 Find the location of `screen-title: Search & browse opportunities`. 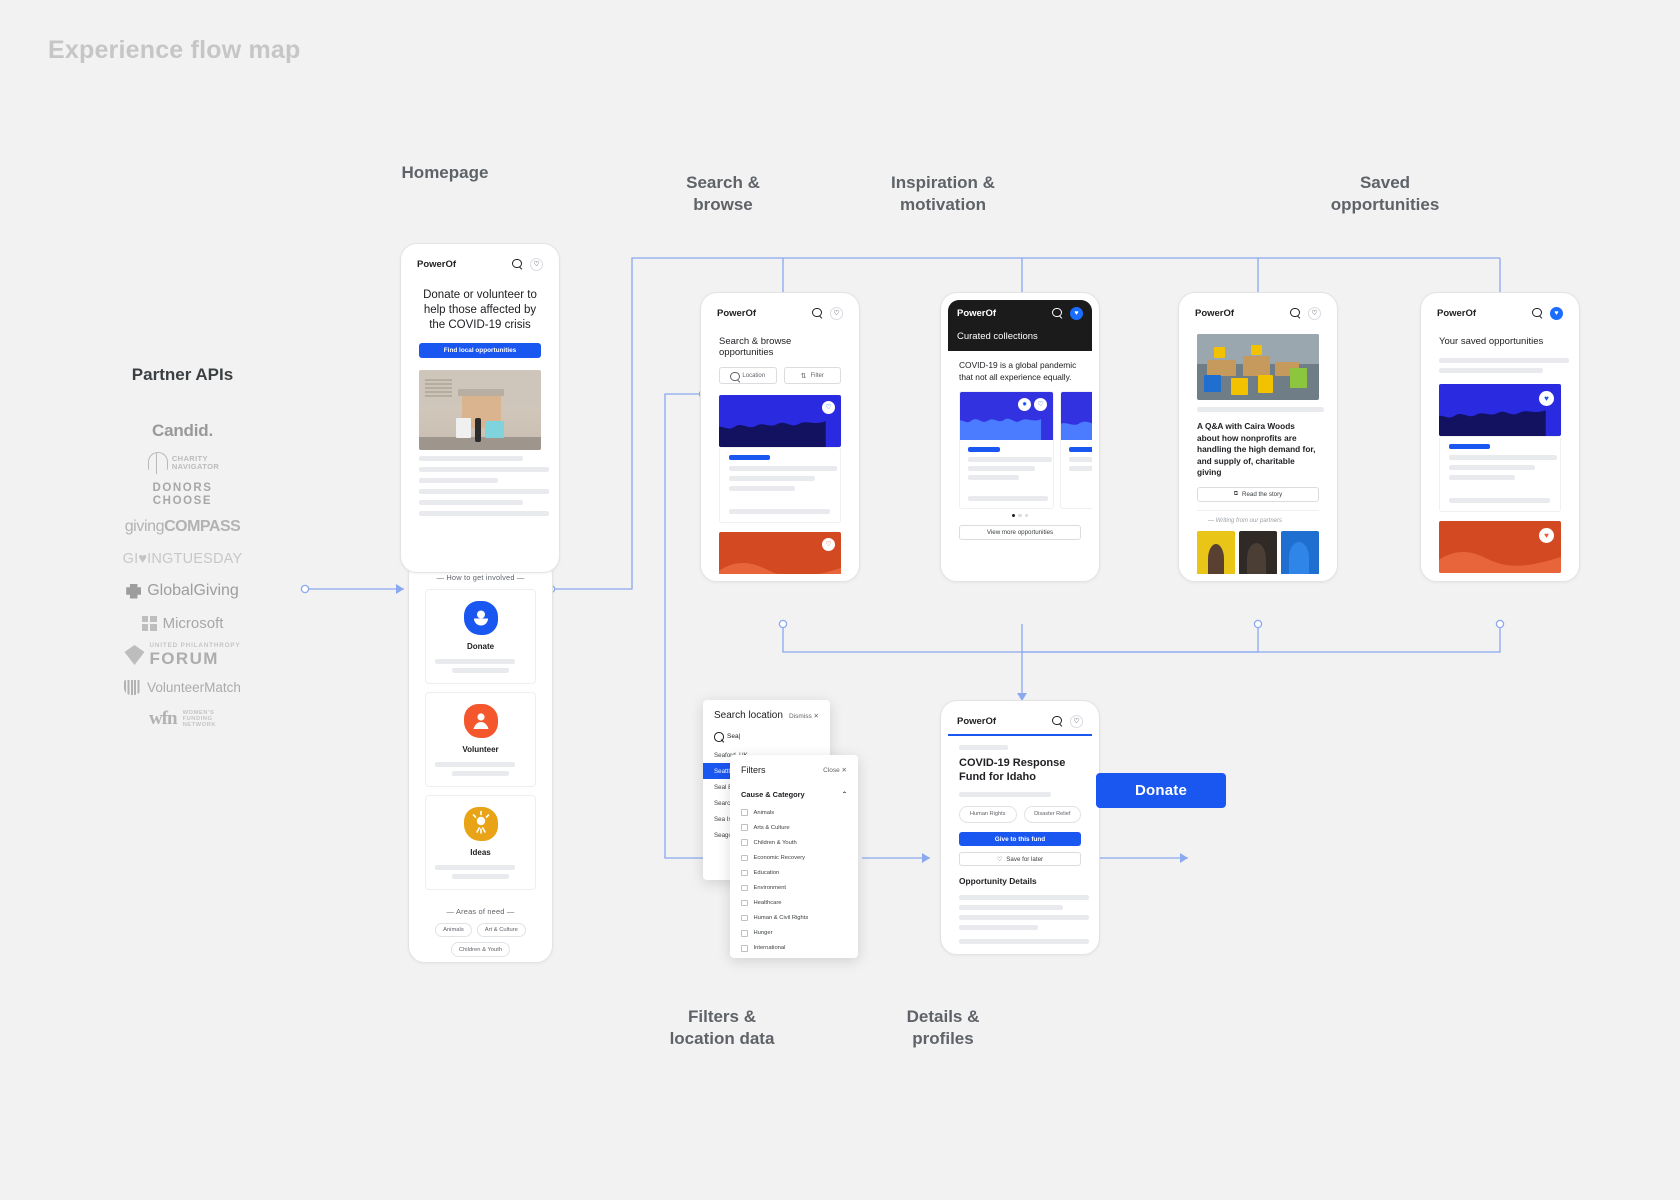

screen-title: Search & browse opportunities is located at coordinates (755, 347).